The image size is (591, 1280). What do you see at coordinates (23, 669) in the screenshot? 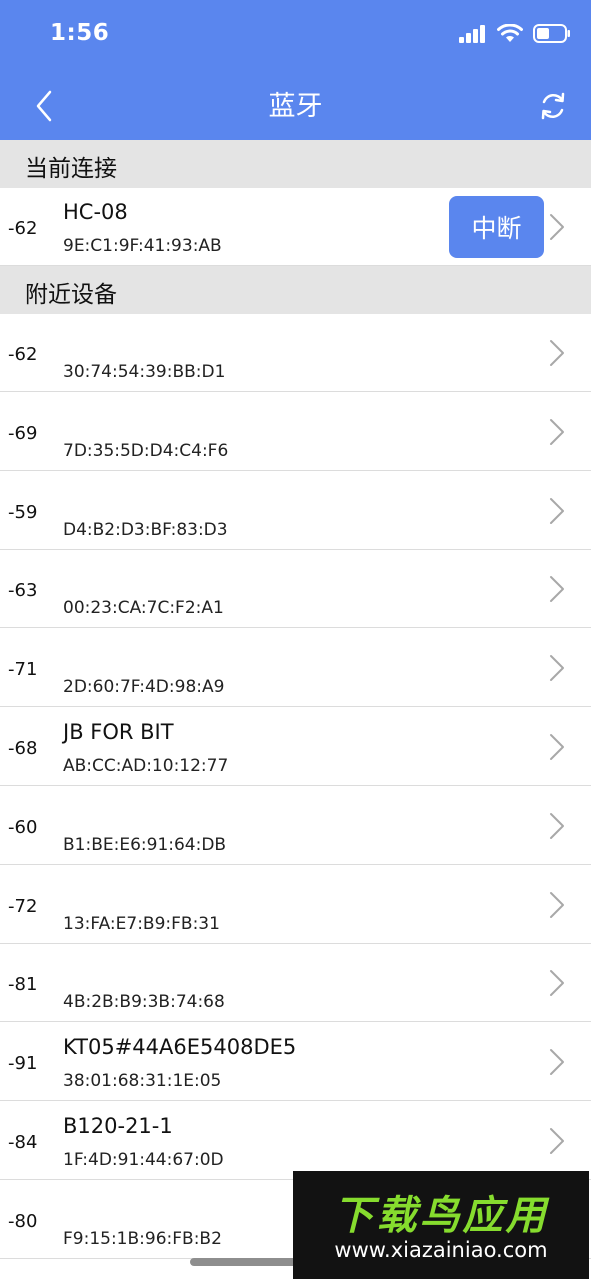
I see `rssi-value: -71` at bounding box center [23, 669].